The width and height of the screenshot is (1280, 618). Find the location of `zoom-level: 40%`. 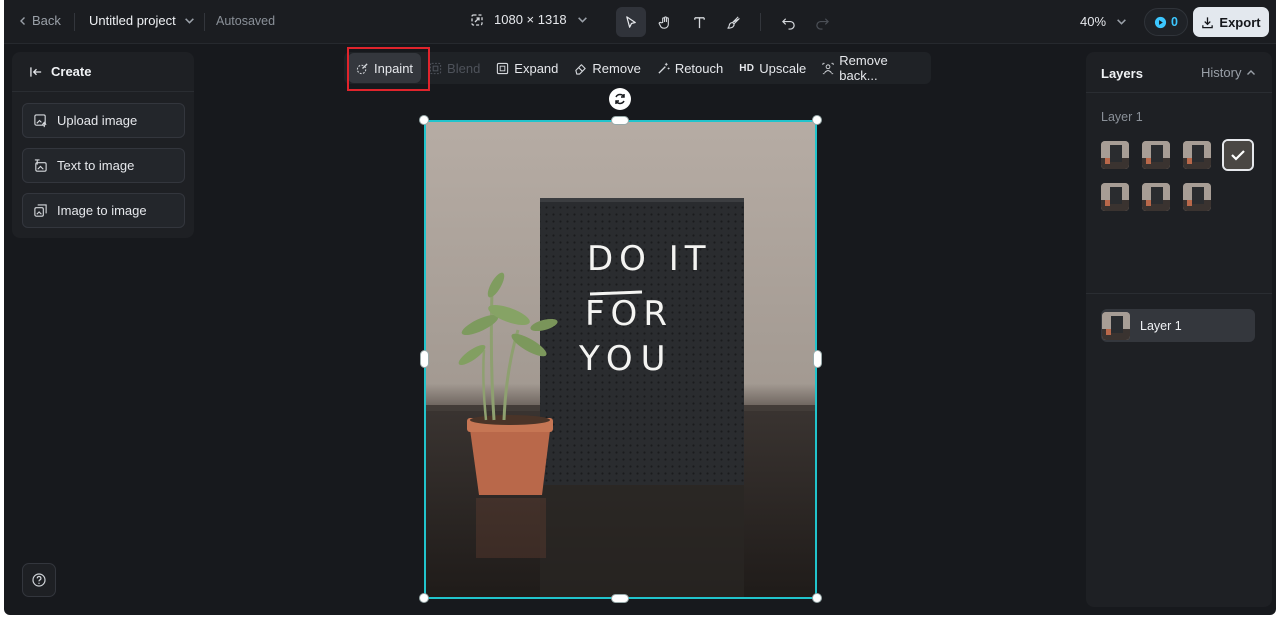

zoom-level: 40% is located at coordinates (1093, 21).